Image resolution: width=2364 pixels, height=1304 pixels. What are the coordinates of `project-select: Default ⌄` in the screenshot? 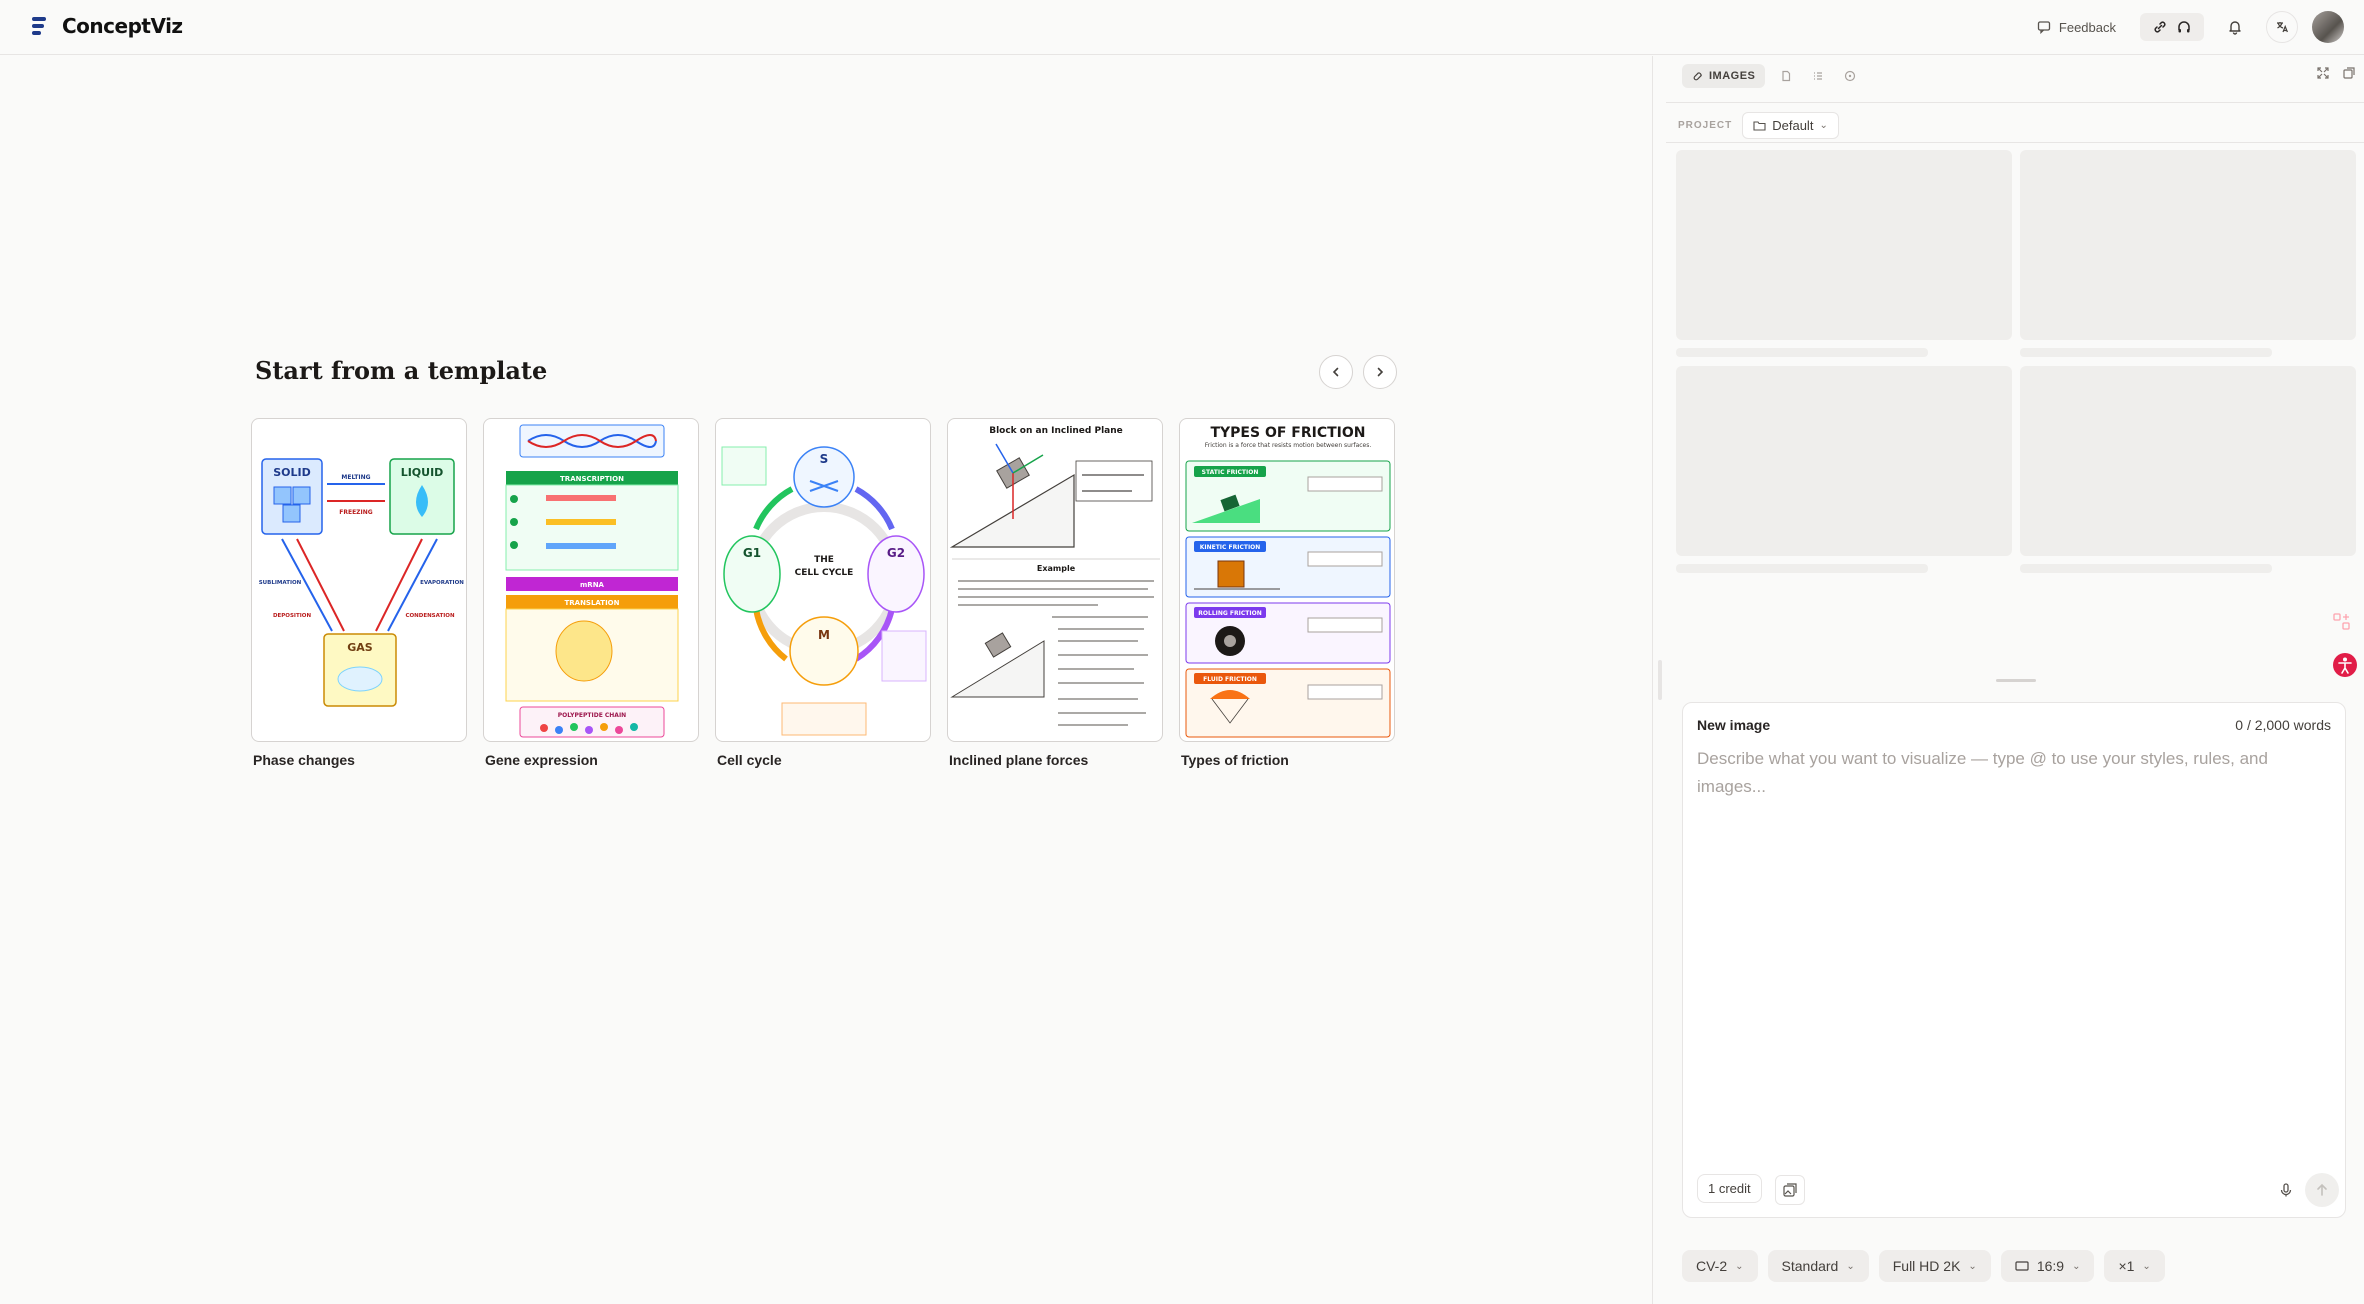 It's located at (1790, 125).